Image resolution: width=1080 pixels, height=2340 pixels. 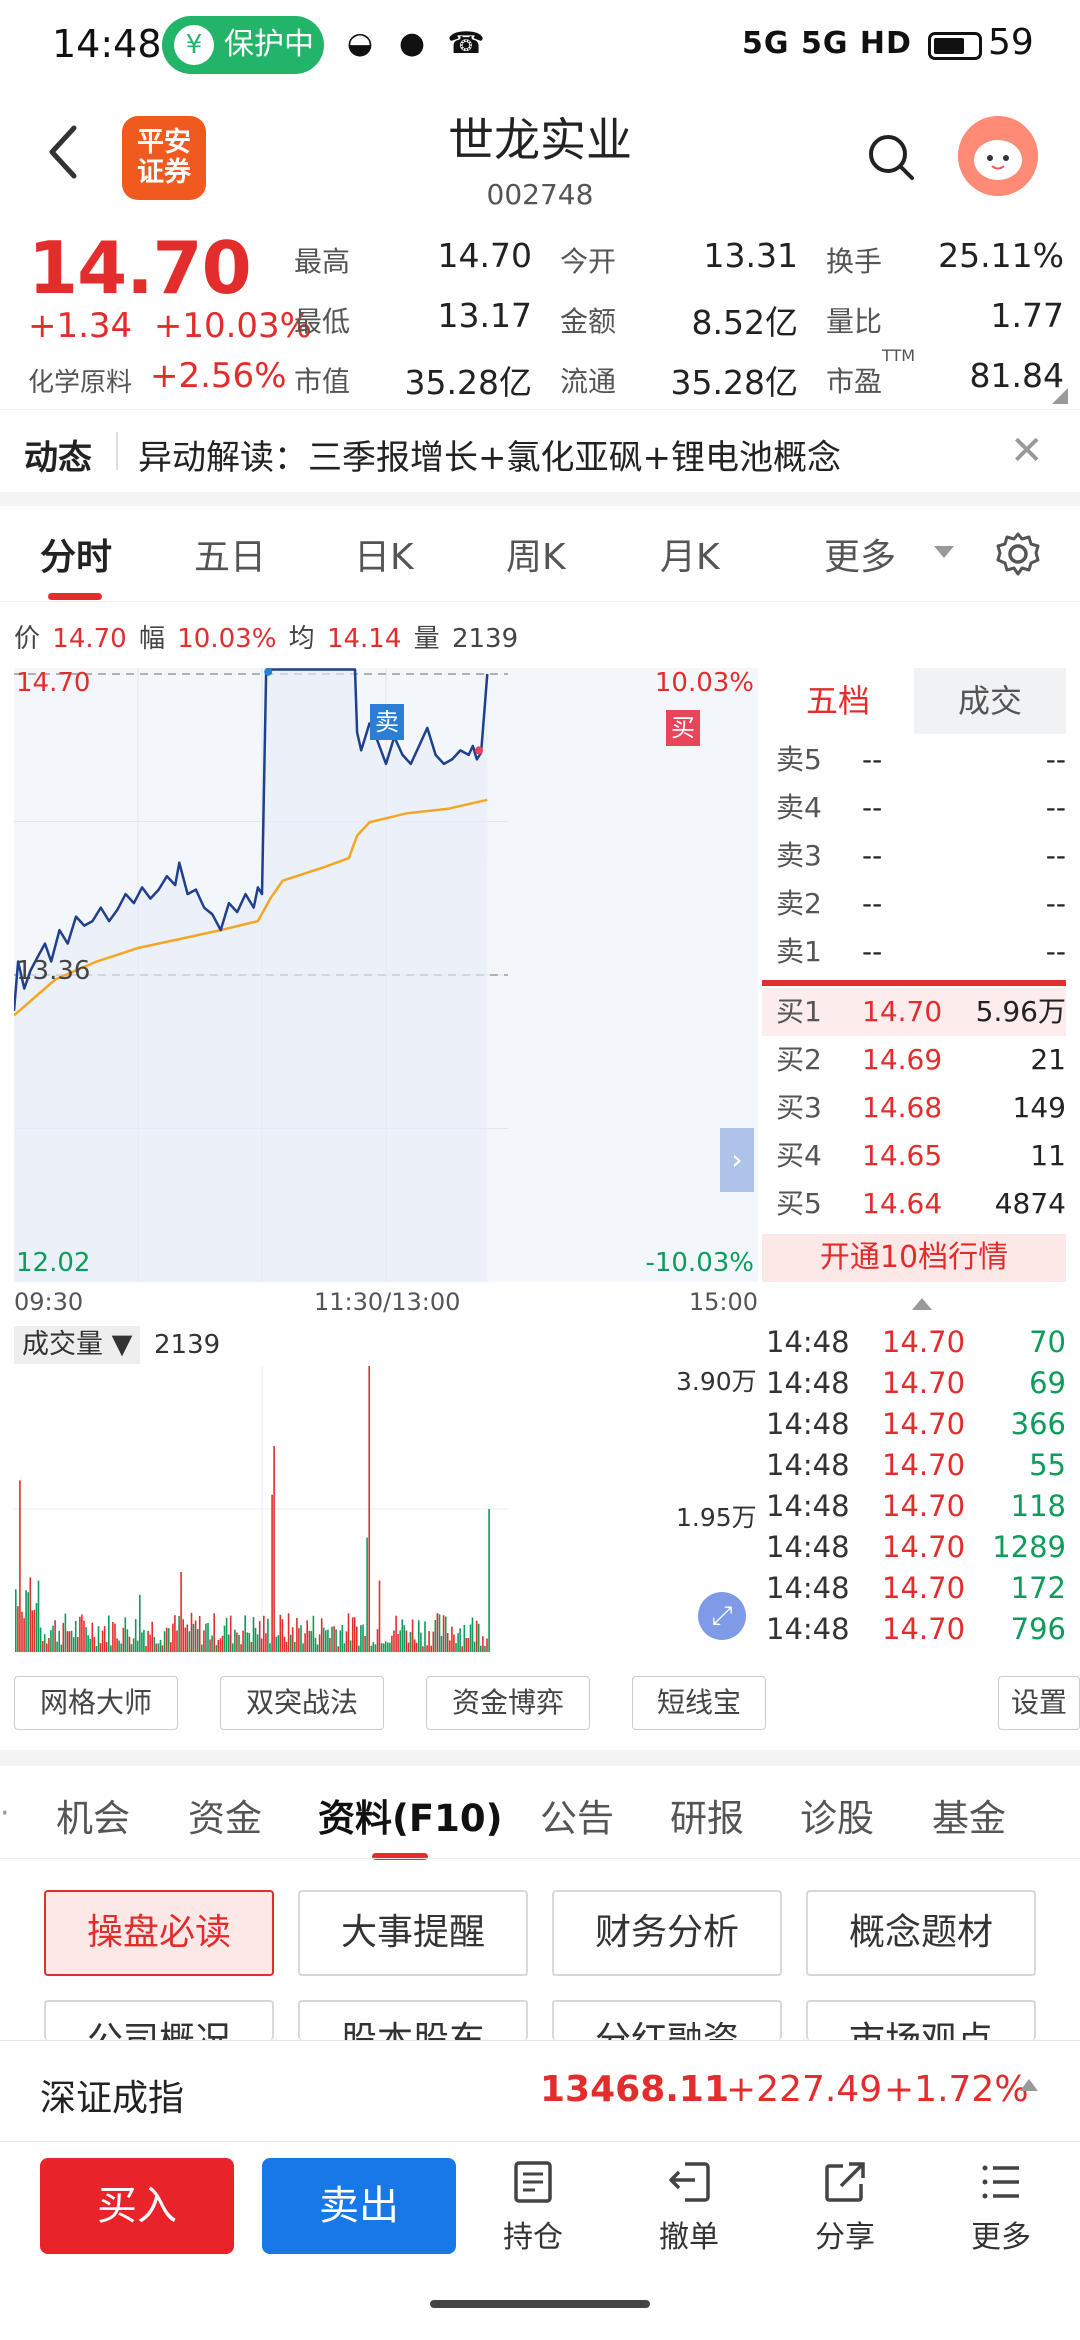 I want to click on tab-more: 更多, so click(x=860, y=554).